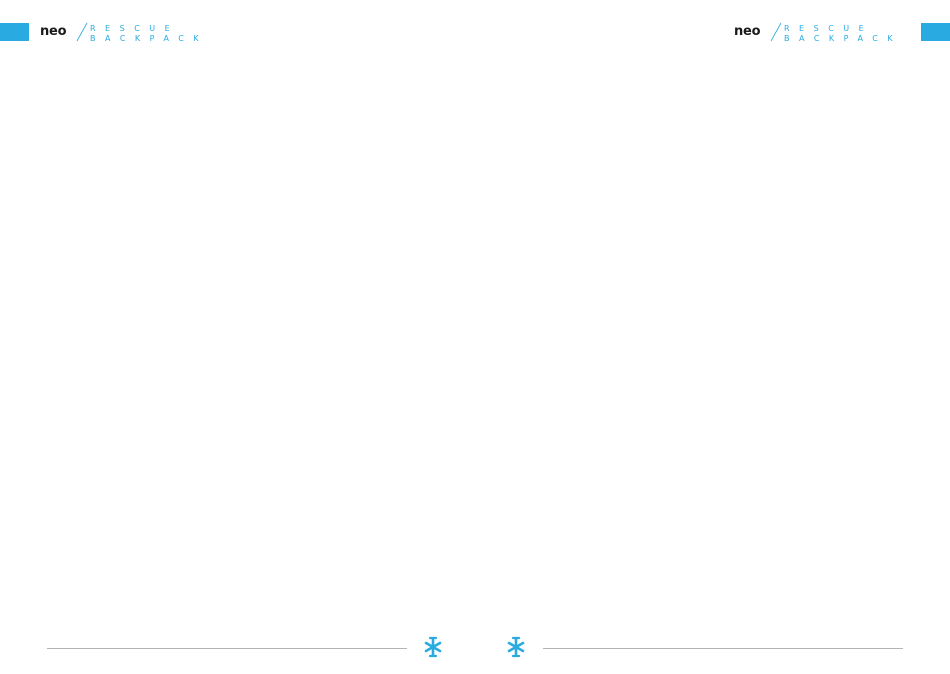  I want to click on brand-logo-left: neo RESCUE BACKPACK, so click(135, 34).